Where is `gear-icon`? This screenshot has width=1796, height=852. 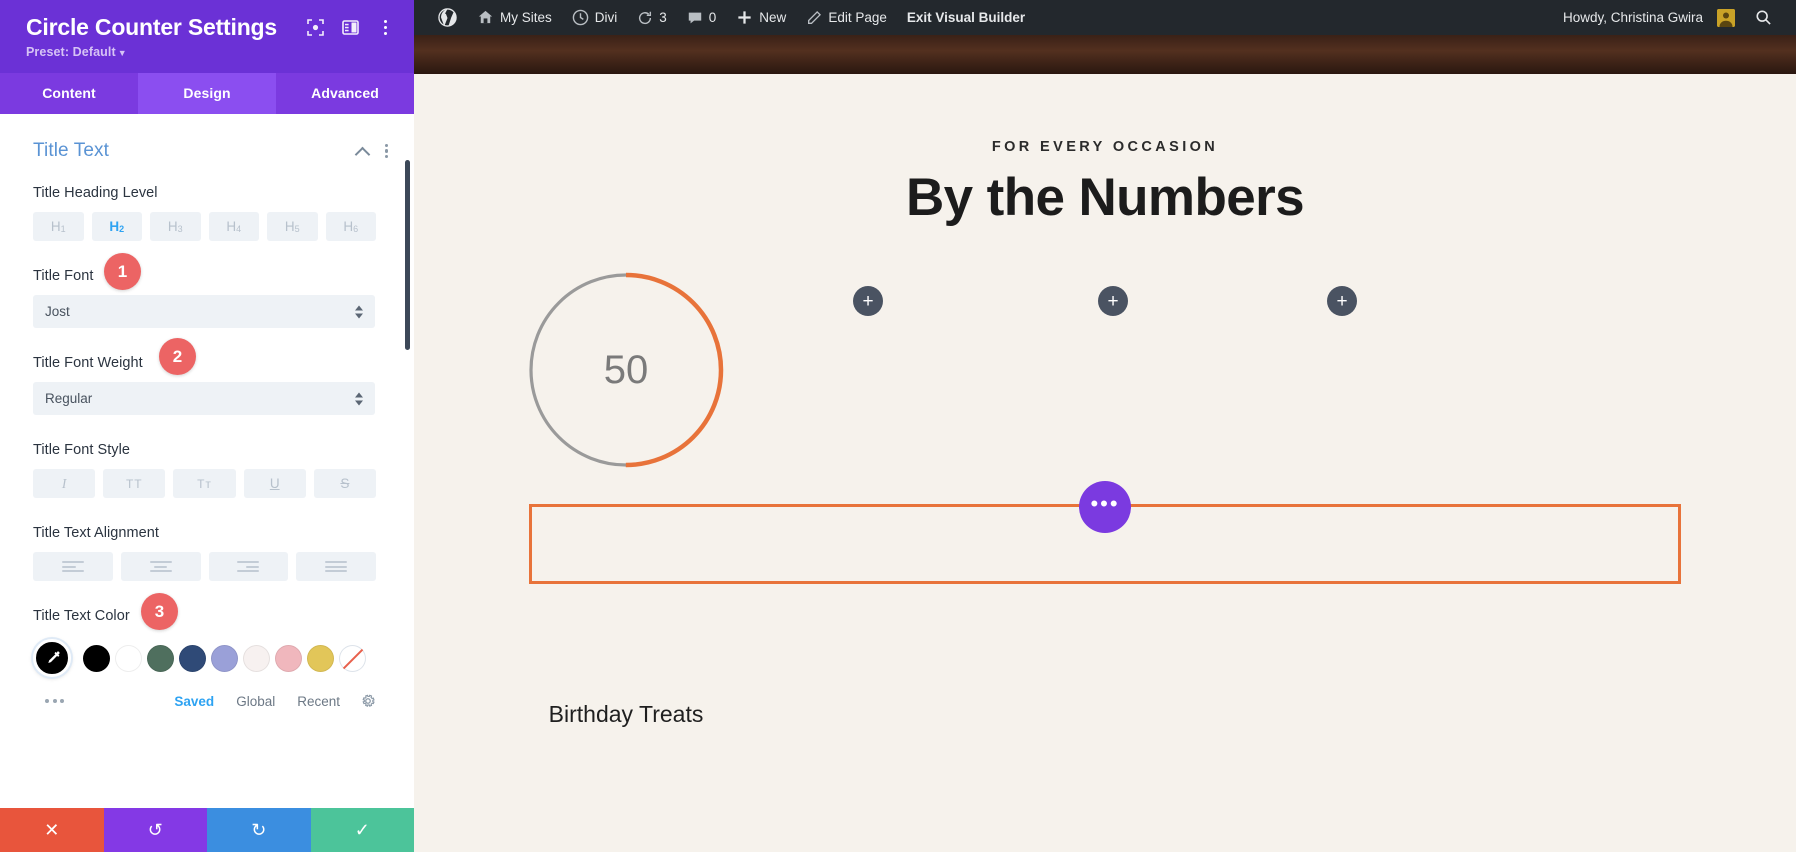 gear-icon is located at coordinates (368, 701).